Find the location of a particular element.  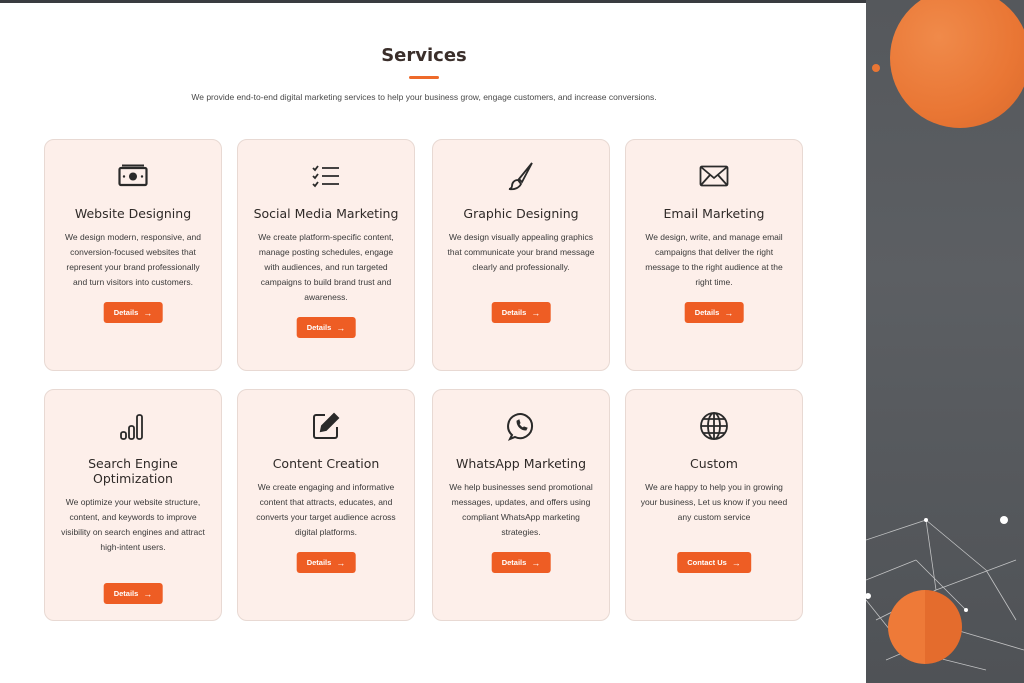

envelope-icon is located at coordinates (714, 176).